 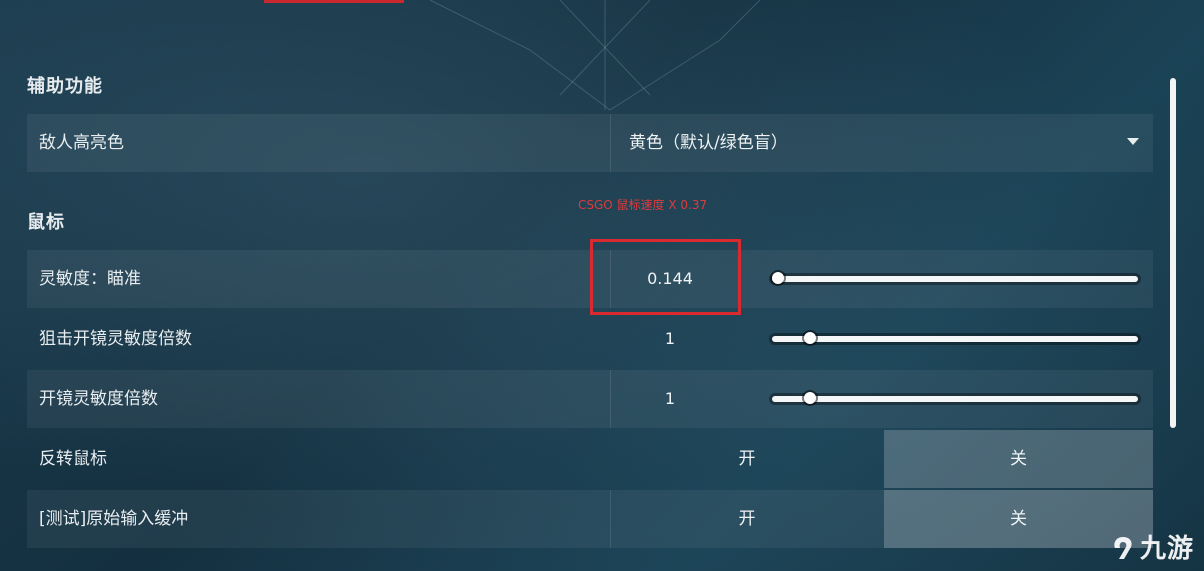 What do you see at coordinates (590, 519) in the screenshot?
I see `raw-input-buffer-row: [测试]原始输入缓冲 开 关` at bounding box center [590, 519].